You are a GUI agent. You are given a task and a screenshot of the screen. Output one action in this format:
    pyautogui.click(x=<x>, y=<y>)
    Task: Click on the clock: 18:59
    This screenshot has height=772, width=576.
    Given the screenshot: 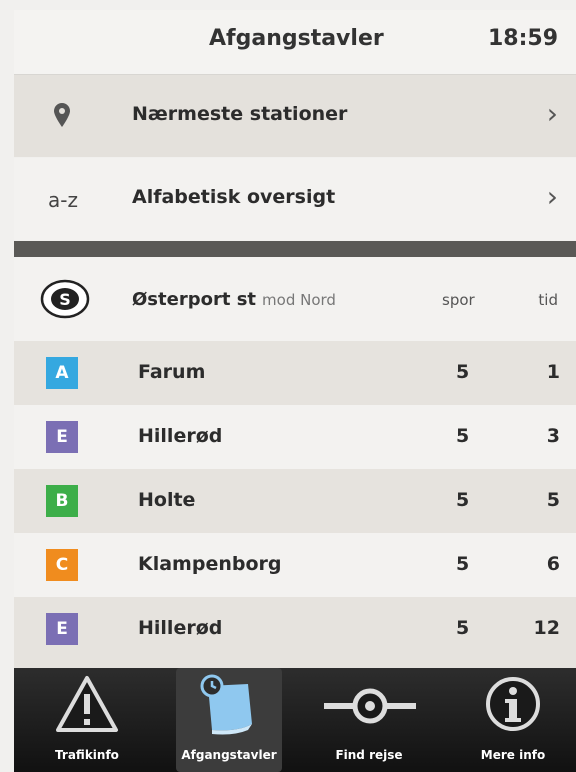 What is the action you would take?
    pyautogui.click(x=522, y=38)
    